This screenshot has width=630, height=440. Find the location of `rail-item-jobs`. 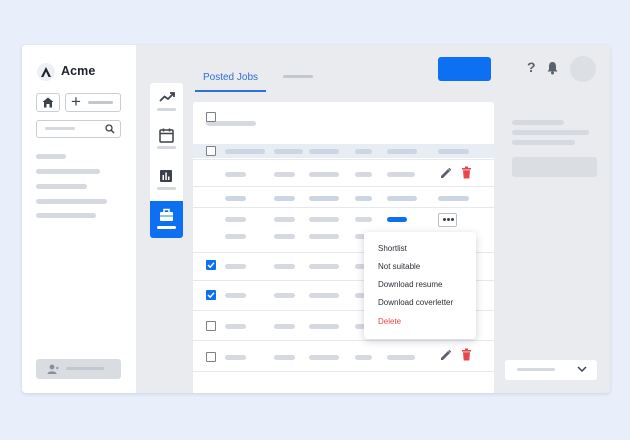

rail-item-jobs is located at coordinates (166, 219).